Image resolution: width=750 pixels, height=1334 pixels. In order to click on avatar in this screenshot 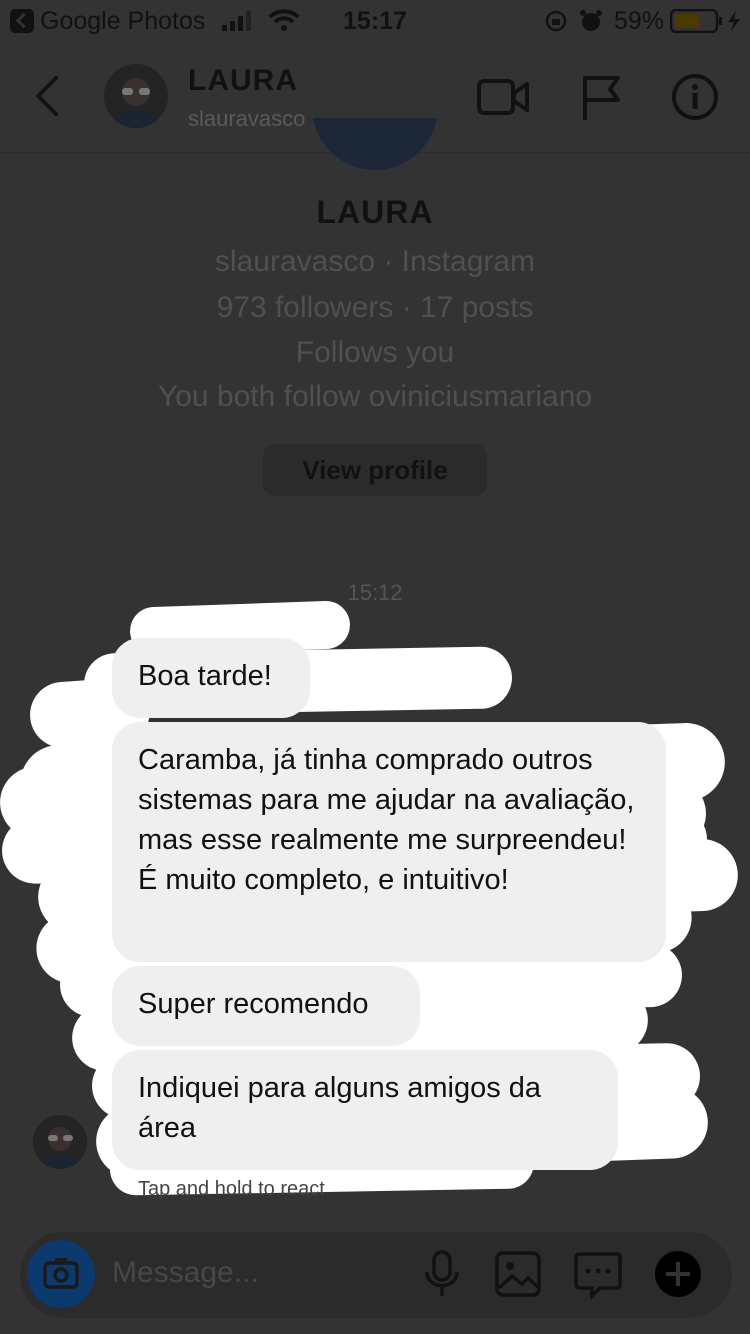, I will do `click(136, 96)`.